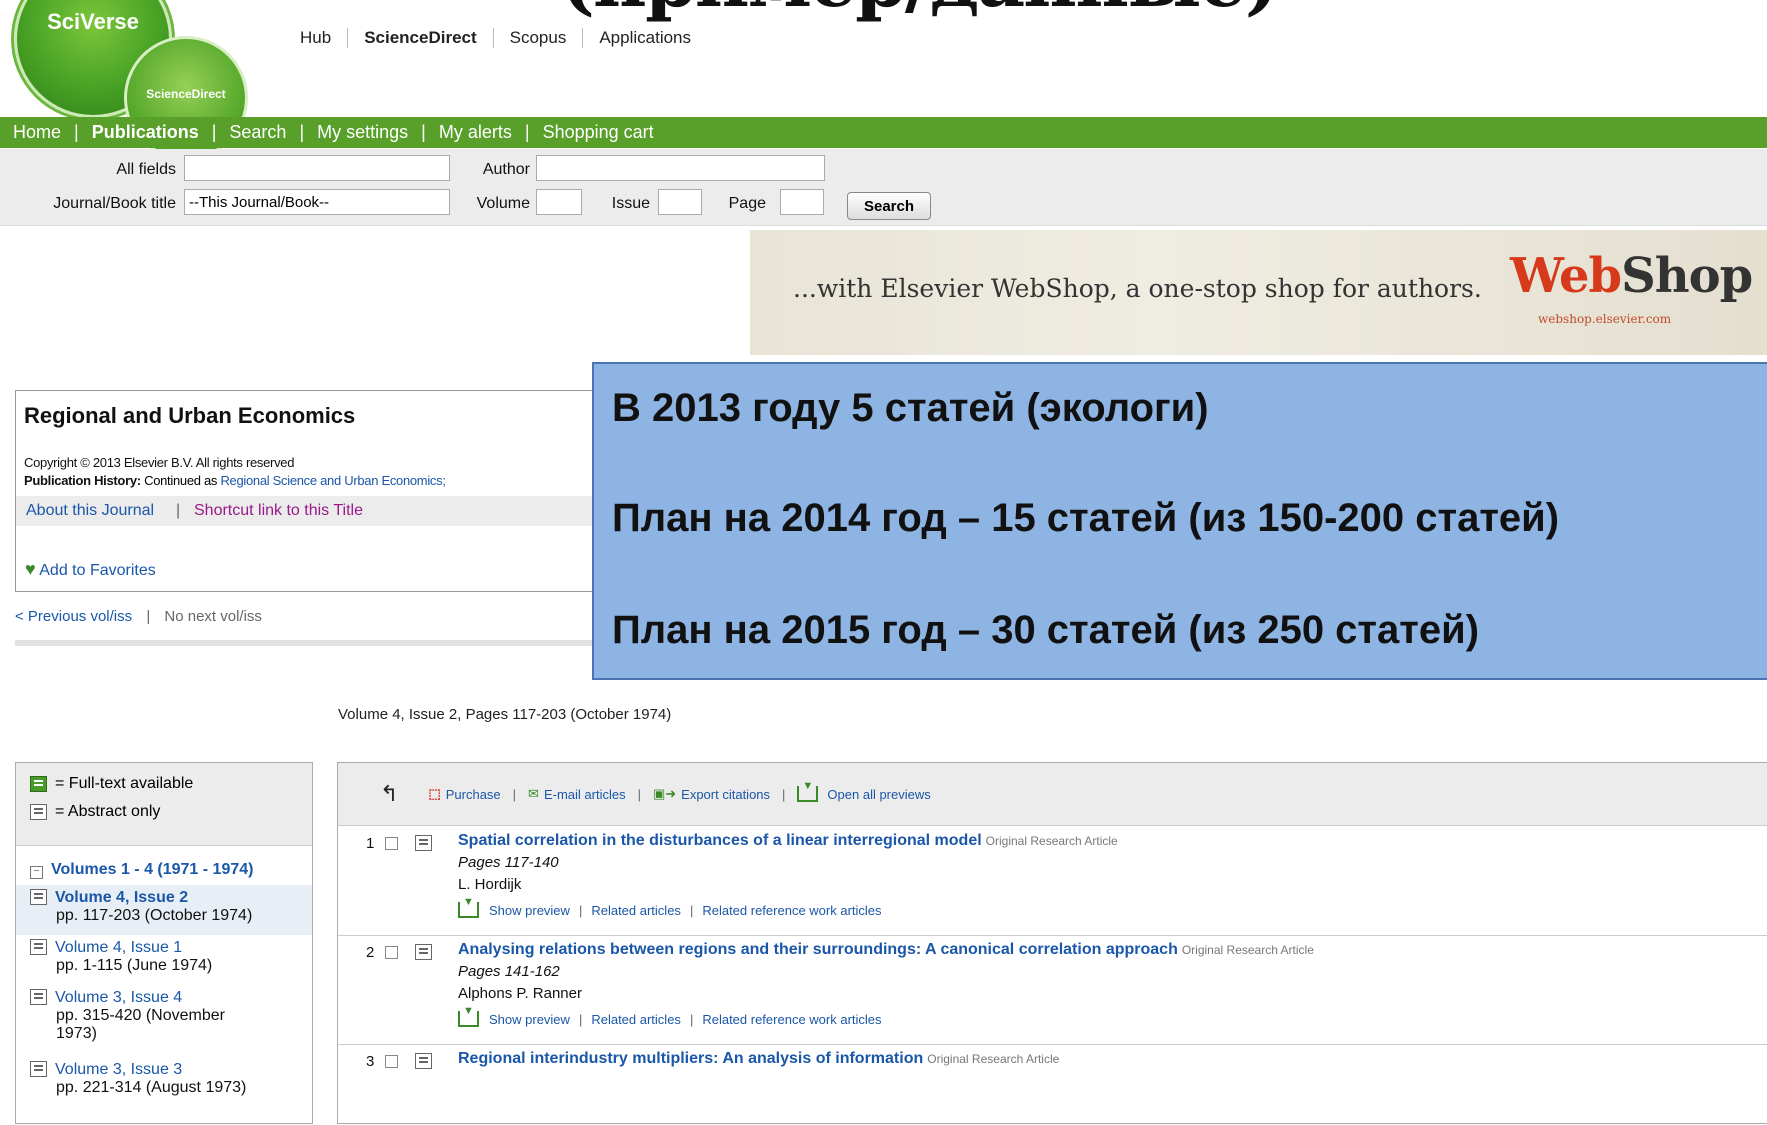 The width and height of the screenshot is (1767, 1125). What do you see at coordinates (920, 12) in the screenshot?
I see `slide-title-fragment: (пример/данные)` at bounding box center [920, 12].